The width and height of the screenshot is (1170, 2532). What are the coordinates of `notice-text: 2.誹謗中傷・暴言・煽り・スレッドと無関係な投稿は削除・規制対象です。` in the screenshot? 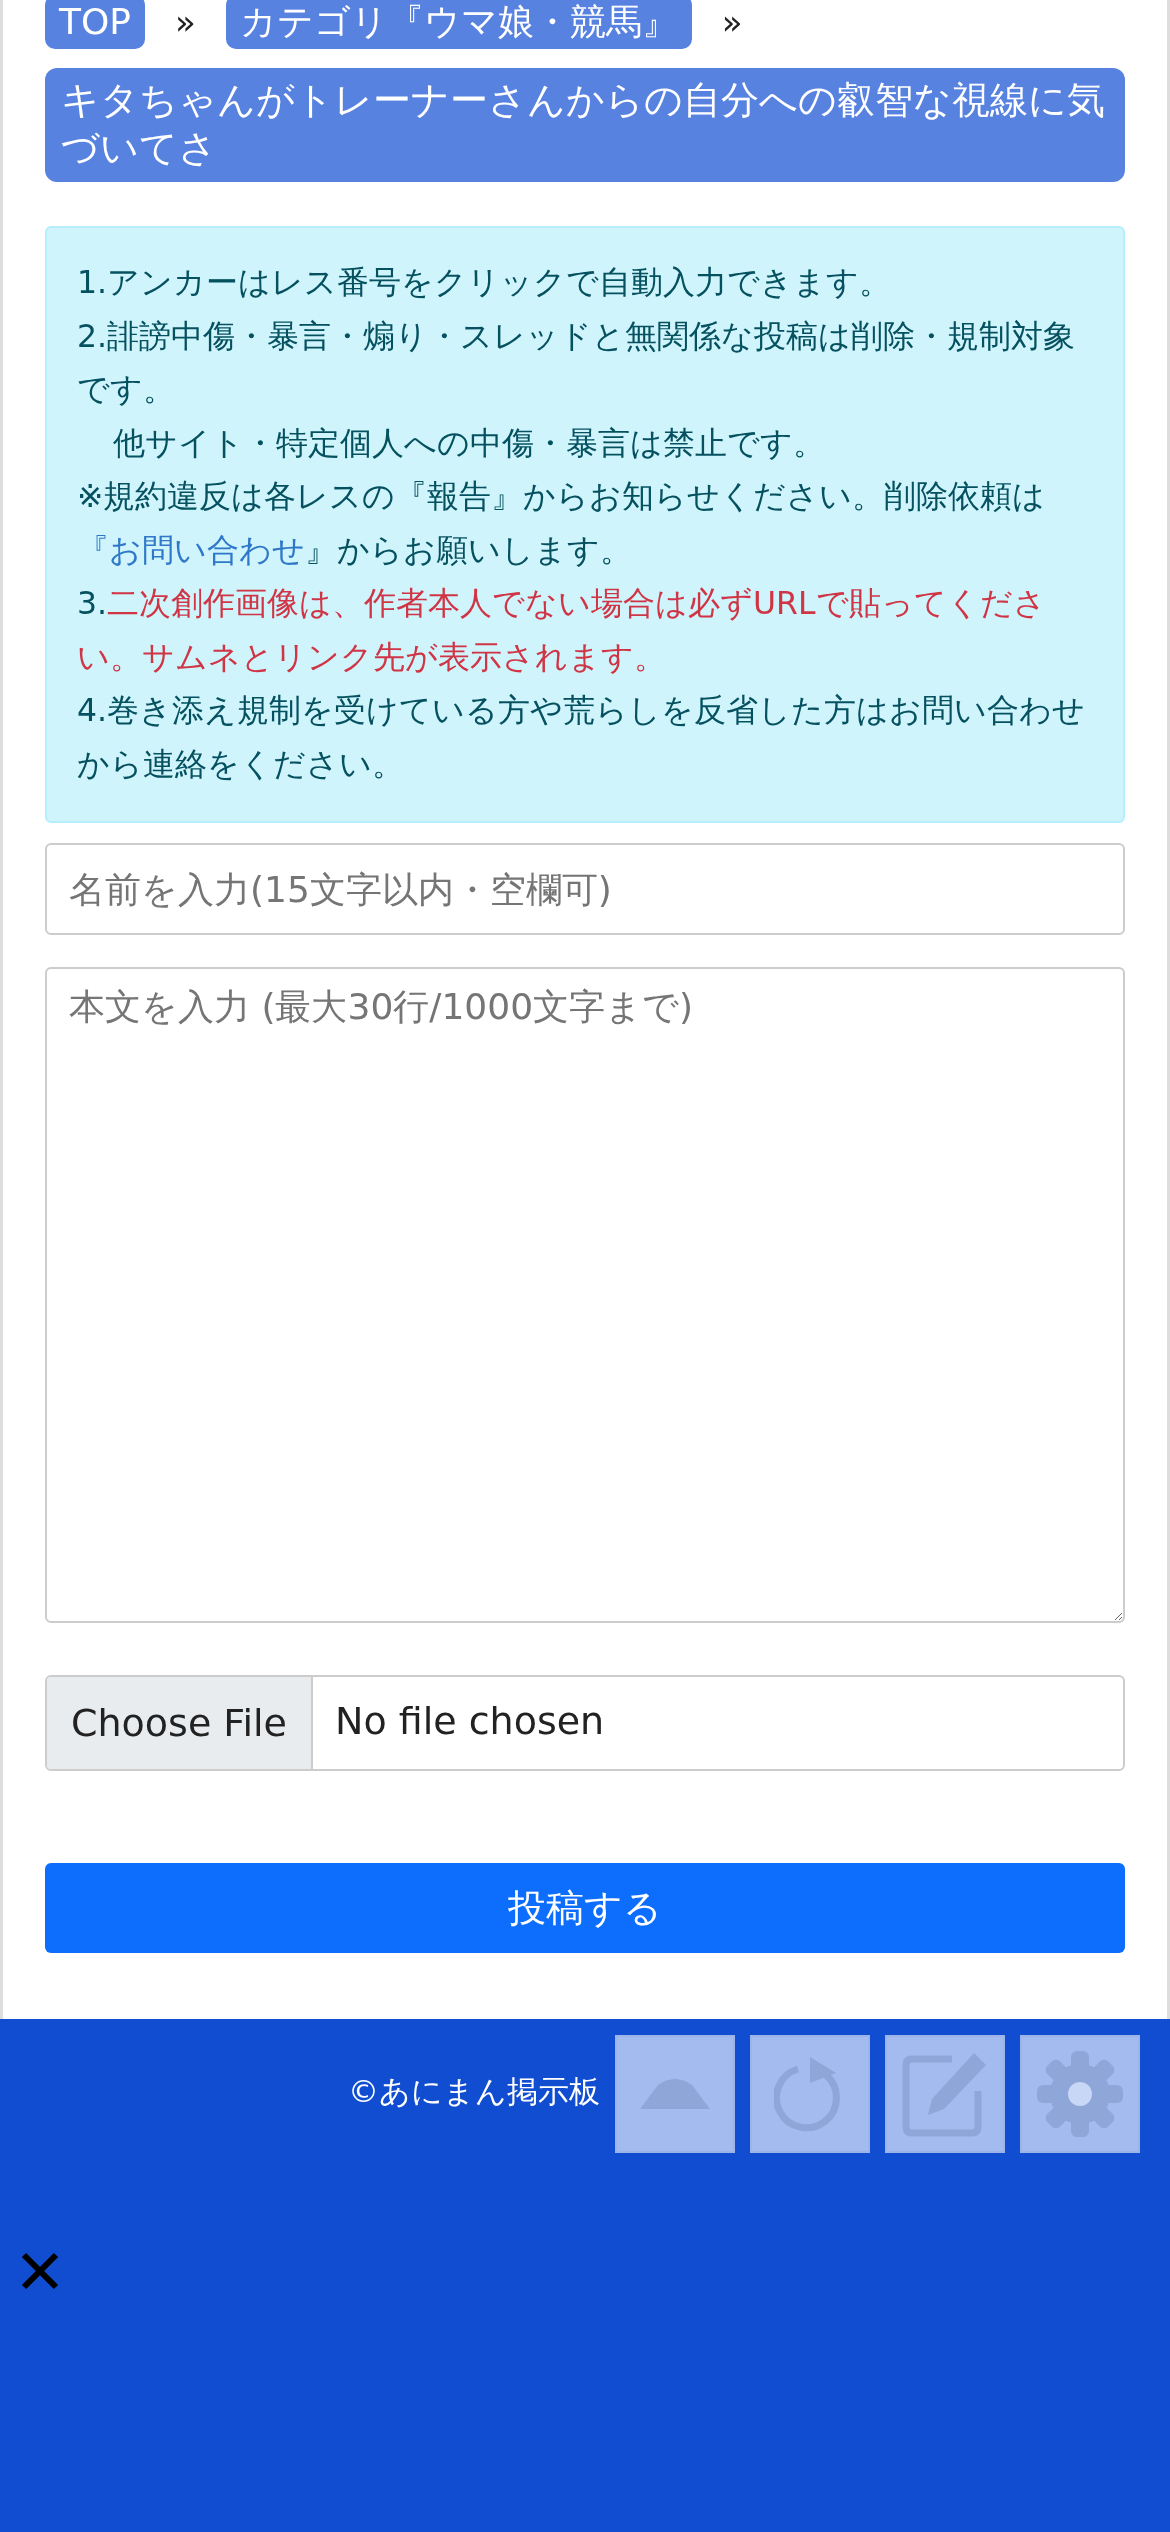 It's located at (577, 362).